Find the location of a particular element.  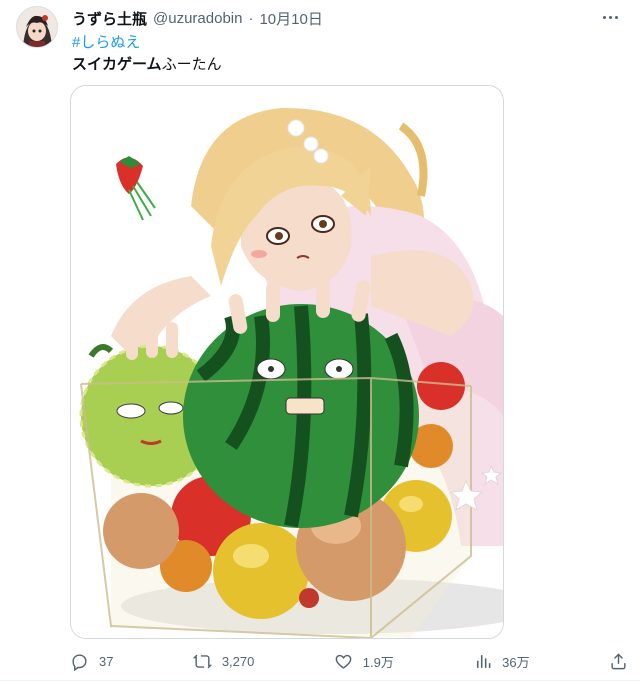

avatar is located at coordinates (37, 27).